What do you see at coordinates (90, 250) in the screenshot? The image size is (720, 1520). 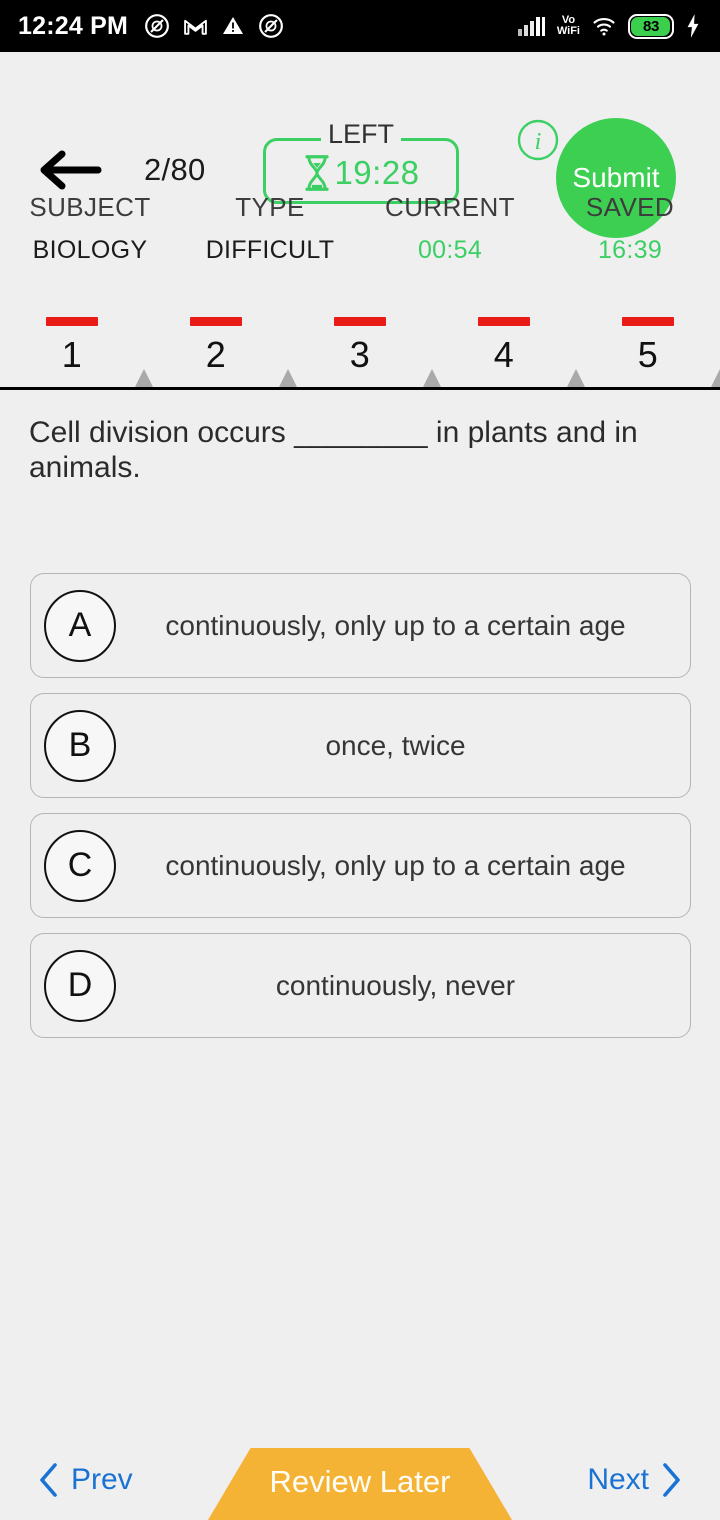 I see `meta-value: BIOLOGY` at bounding box center [90, 250].